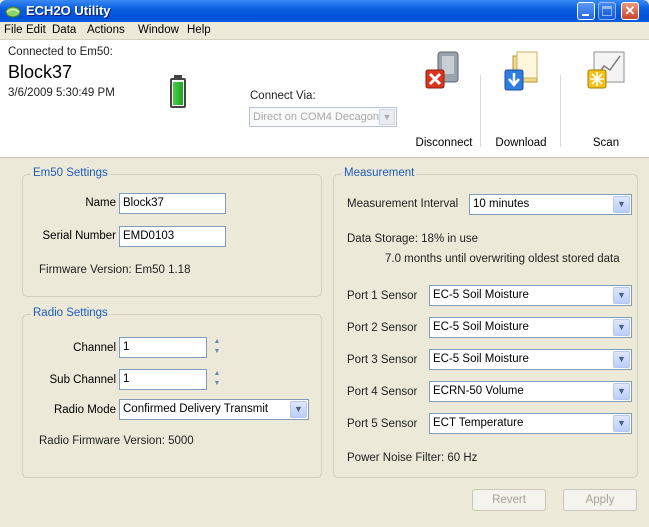  I want to click on menu-data: Data, so click(64, 30).